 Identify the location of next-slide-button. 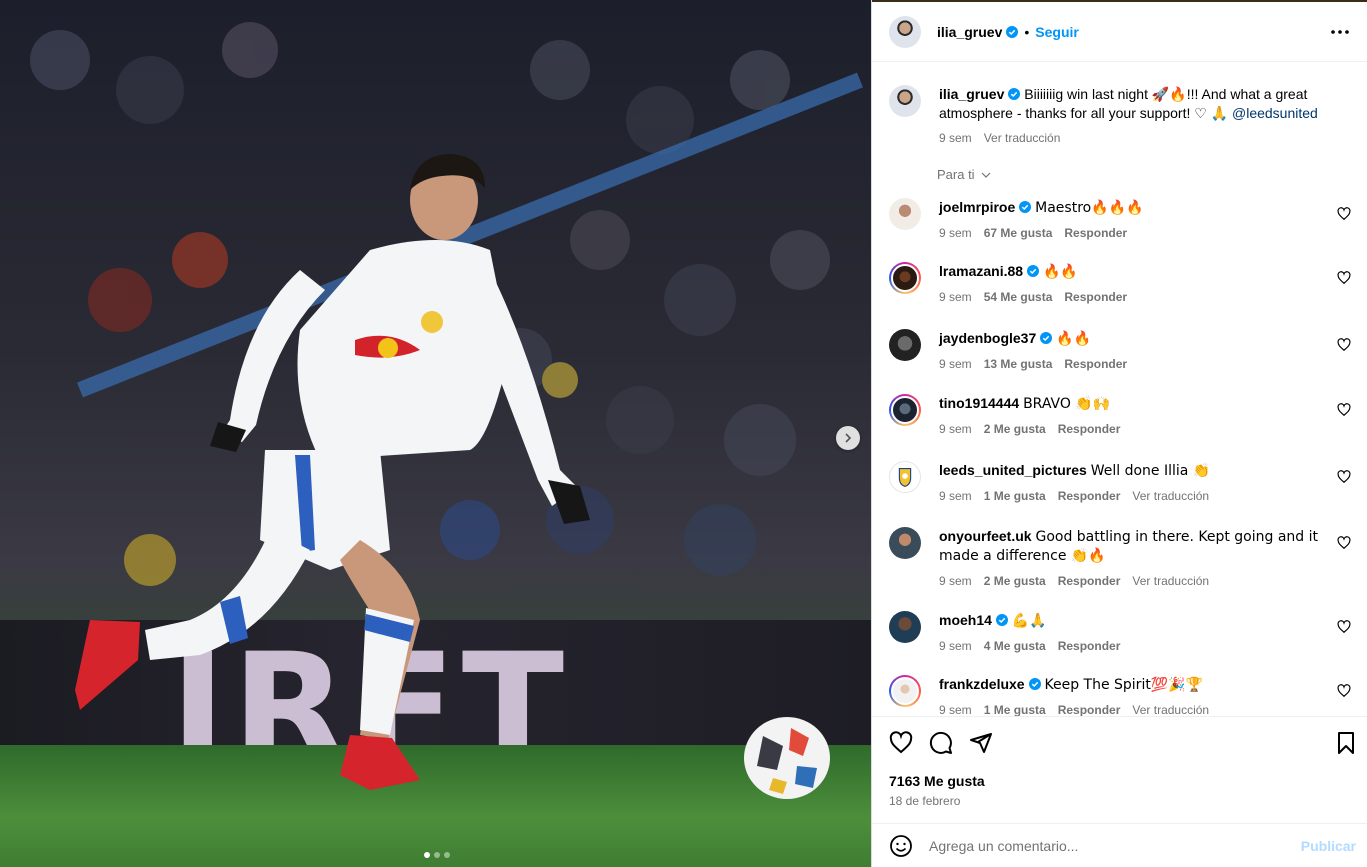
(848, 438).